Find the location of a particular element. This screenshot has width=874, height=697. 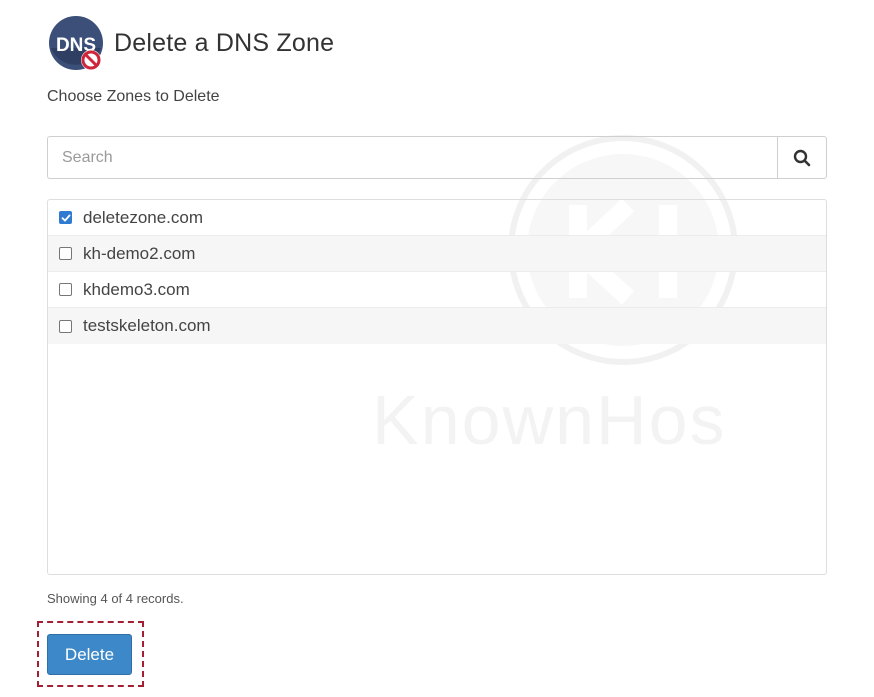

search-input is located at coordinates (412, 157).